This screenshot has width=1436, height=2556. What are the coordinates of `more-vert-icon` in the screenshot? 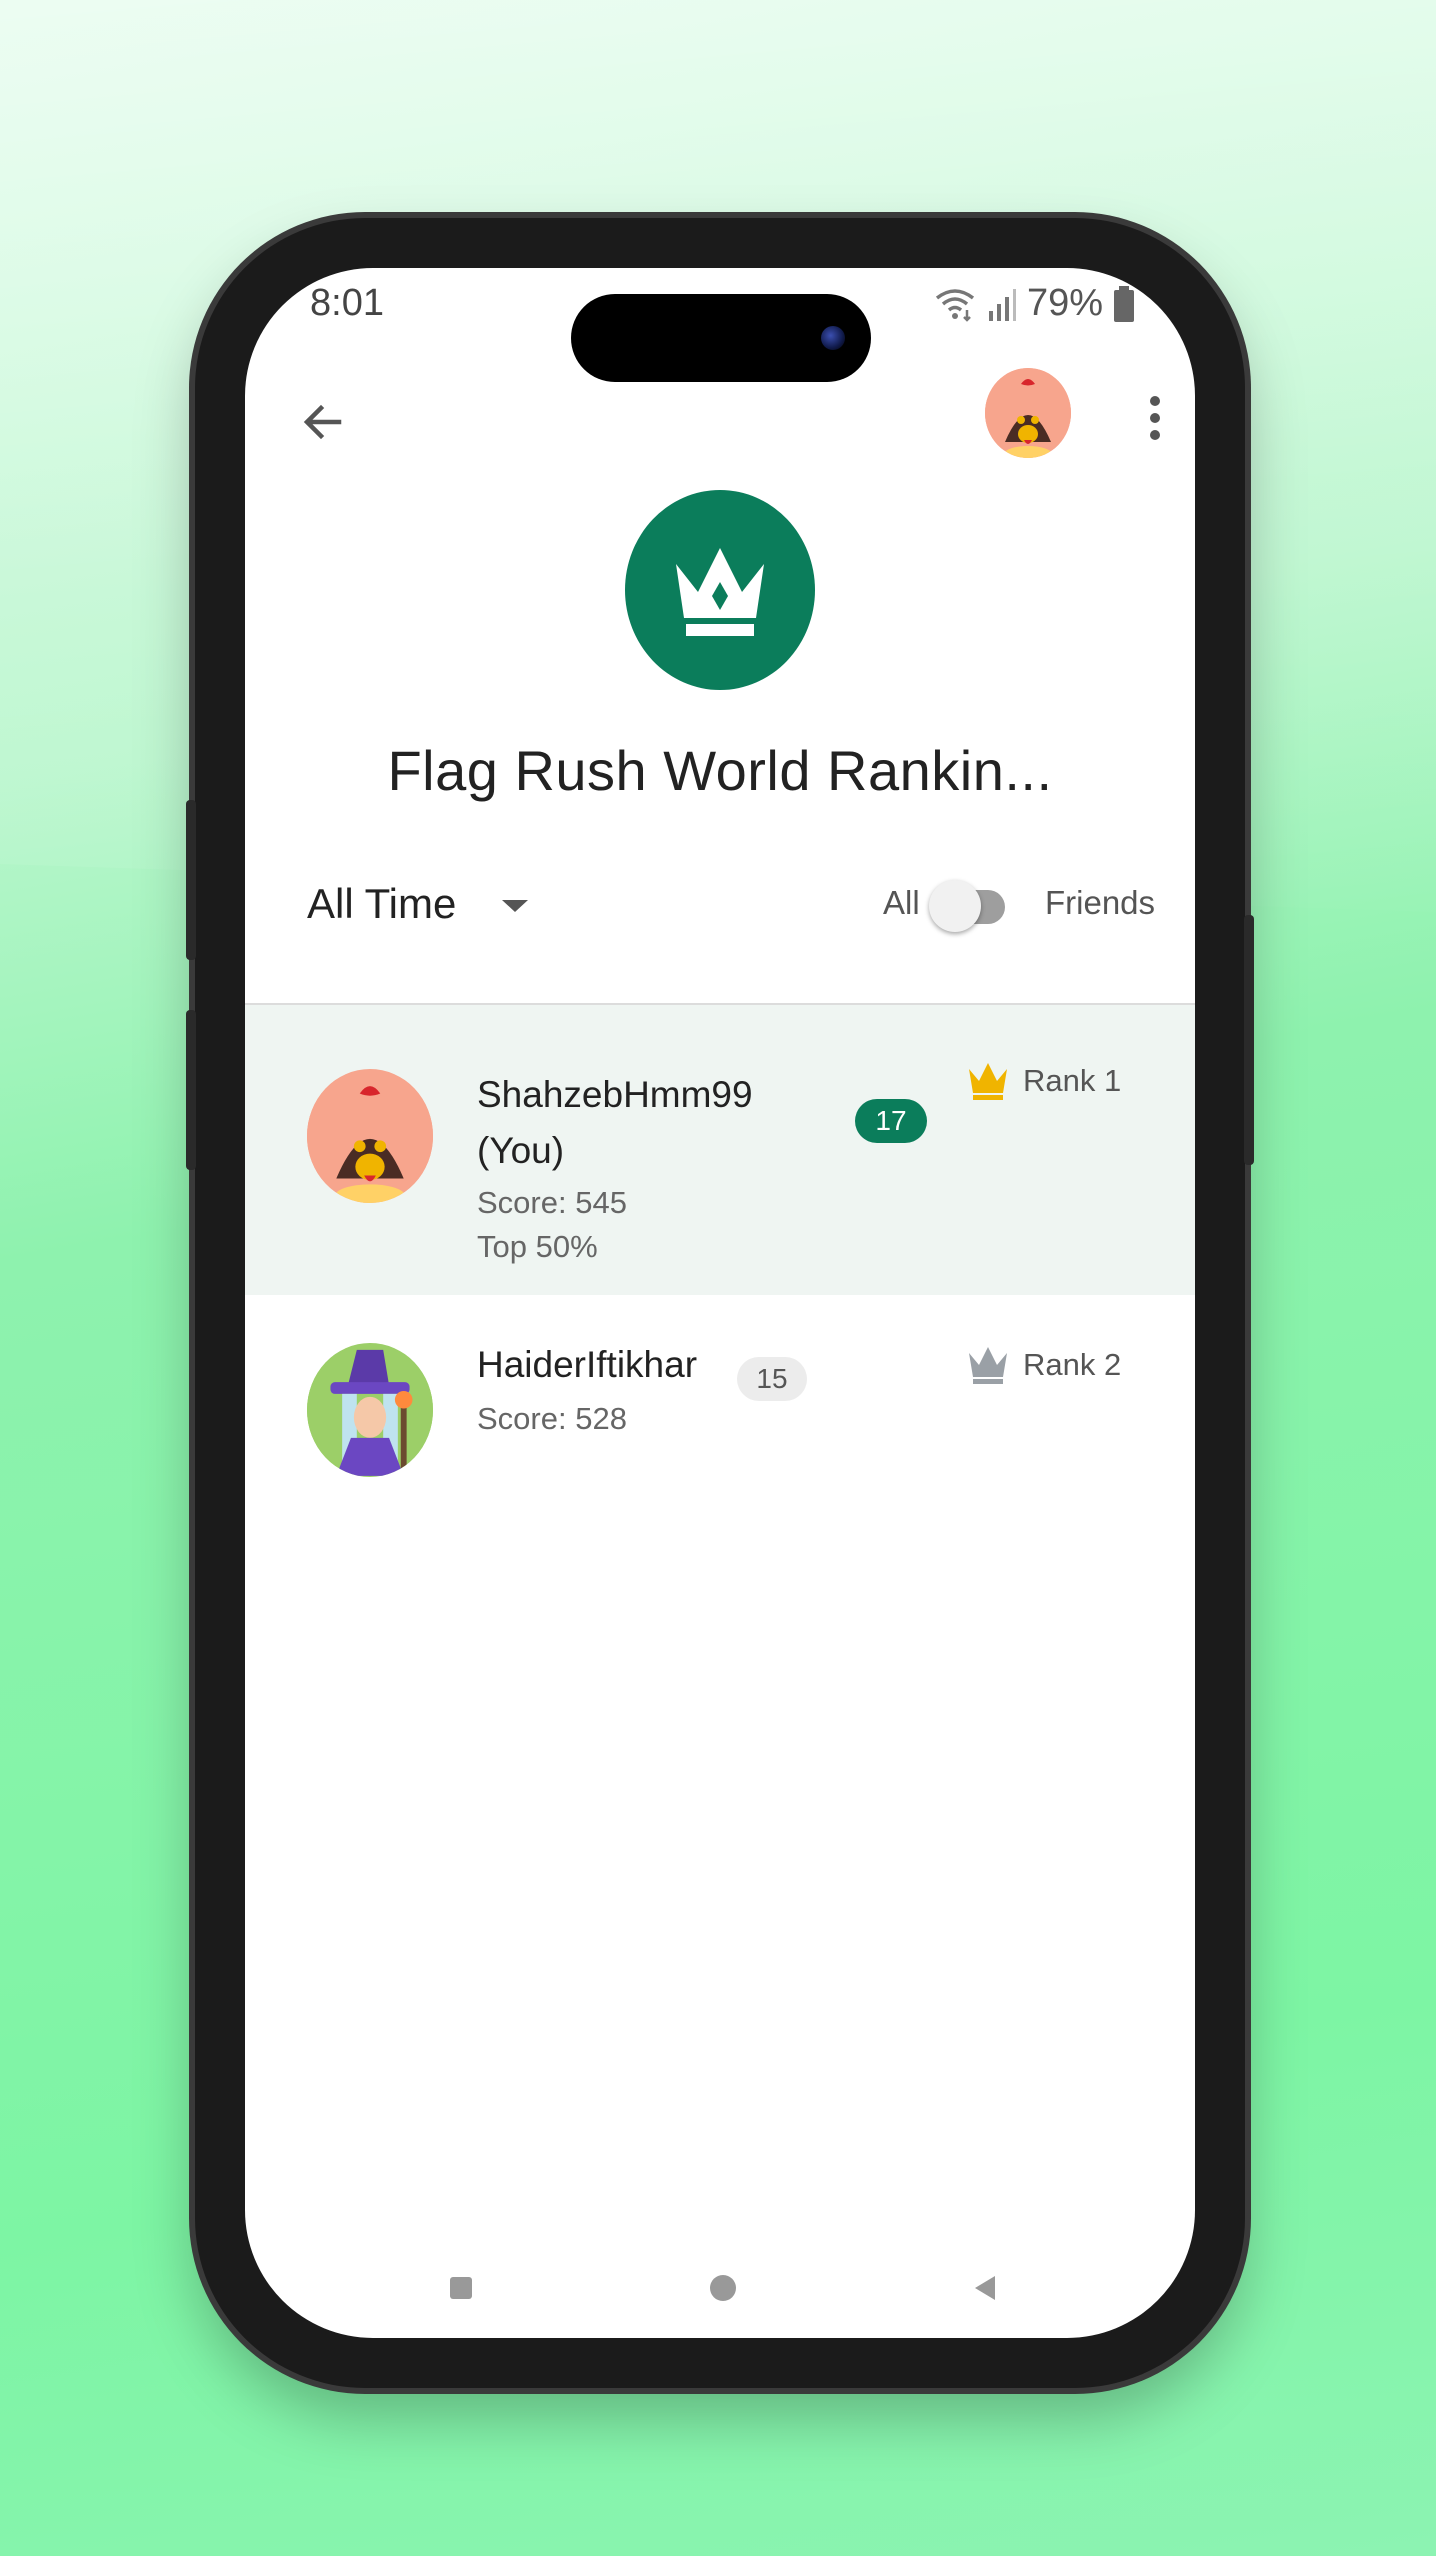 It's located at (1155, 418).